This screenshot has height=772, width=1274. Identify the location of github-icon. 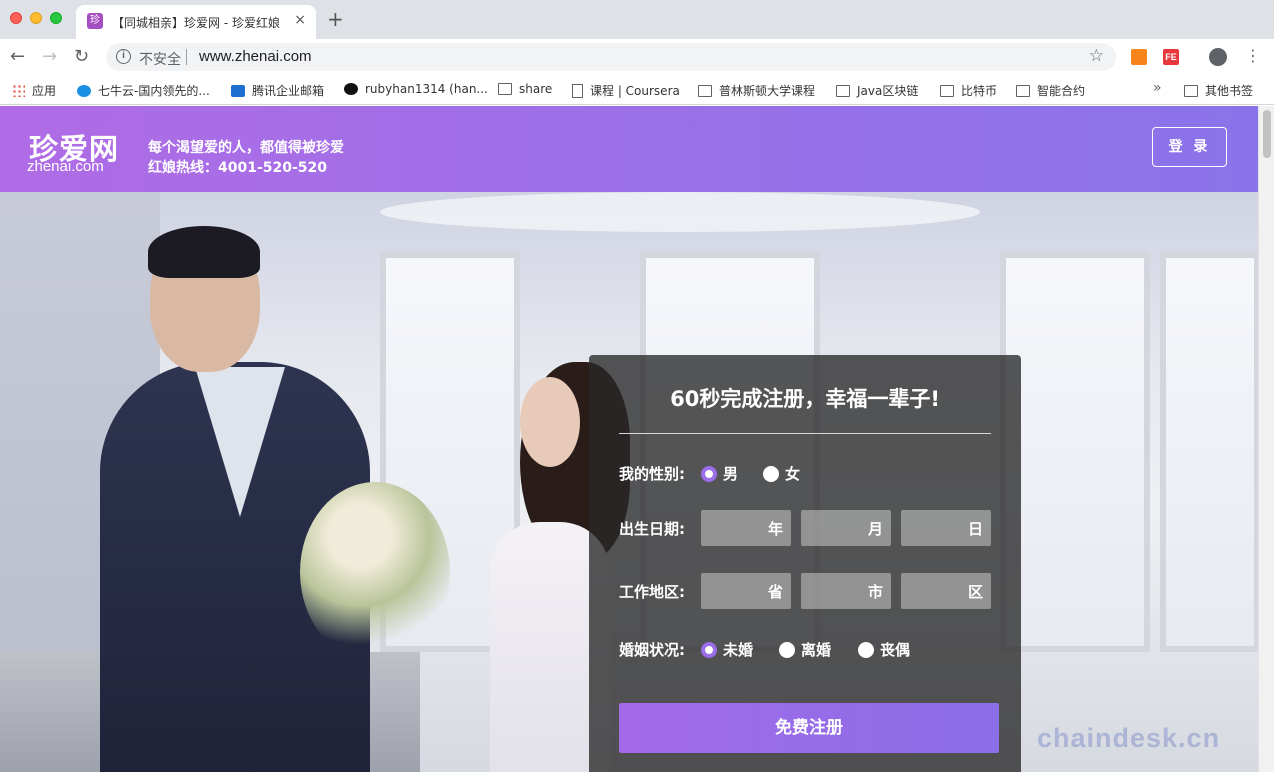
(351, 89).